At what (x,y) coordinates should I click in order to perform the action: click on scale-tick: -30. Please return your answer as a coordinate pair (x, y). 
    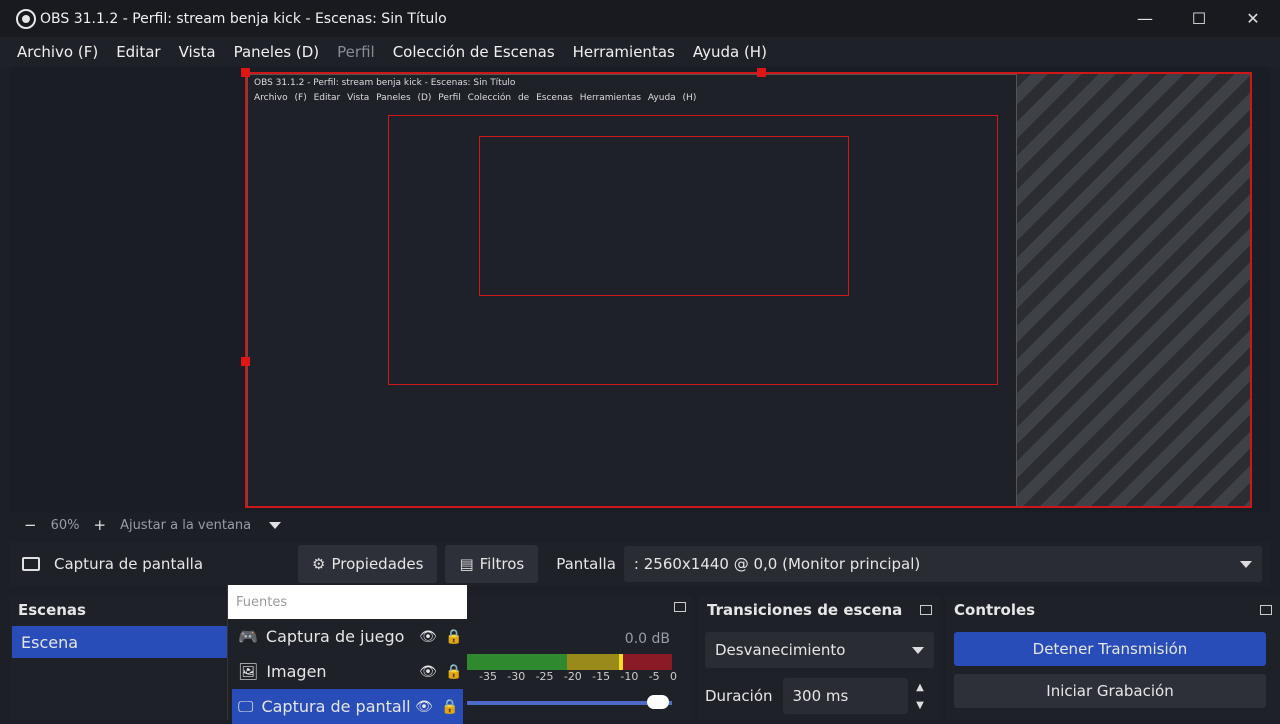
    Looking at the image, I should click on (516, 676).